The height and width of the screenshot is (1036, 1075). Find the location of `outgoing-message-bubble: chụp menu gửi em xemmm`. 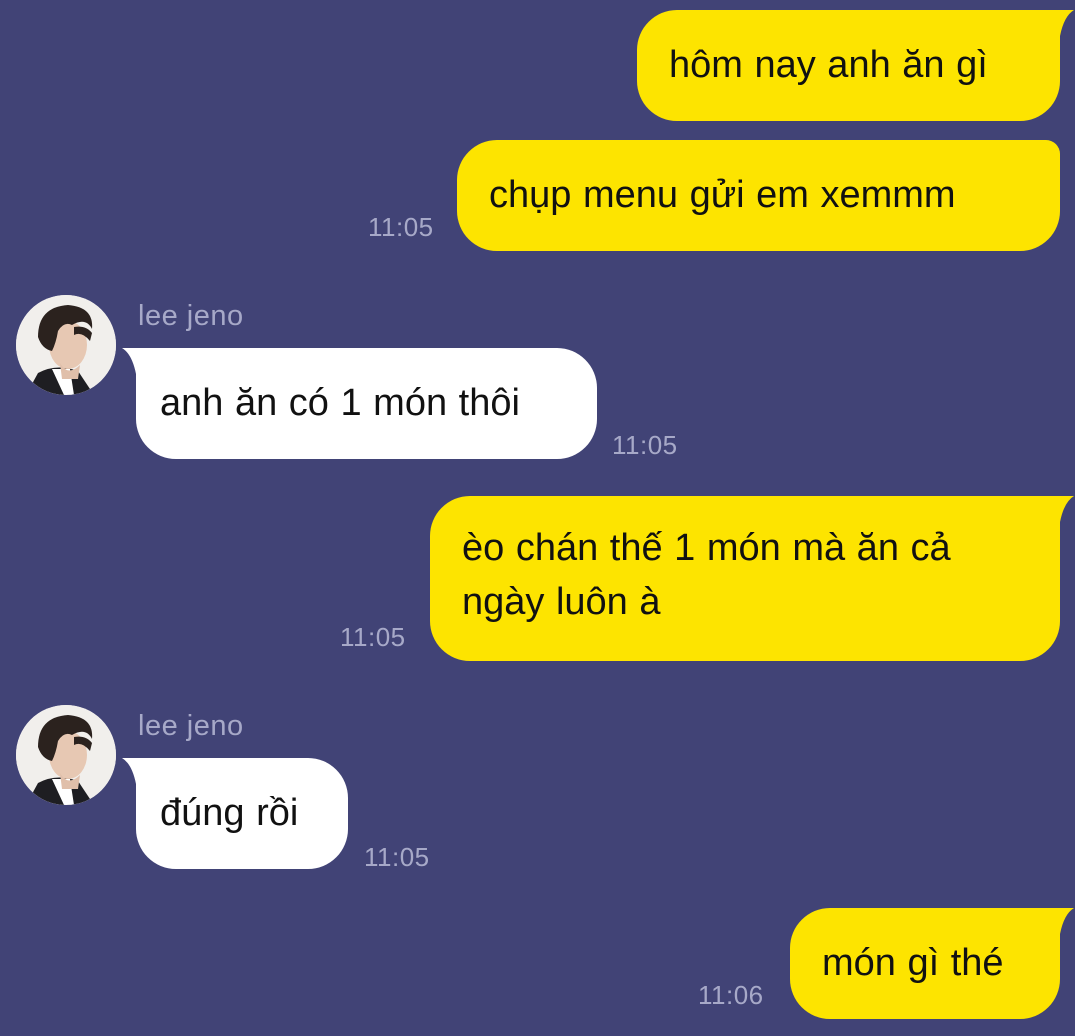

outgoing-message-bubble: chụp menu gửi em xemmm is located at coordinates (758, 195).